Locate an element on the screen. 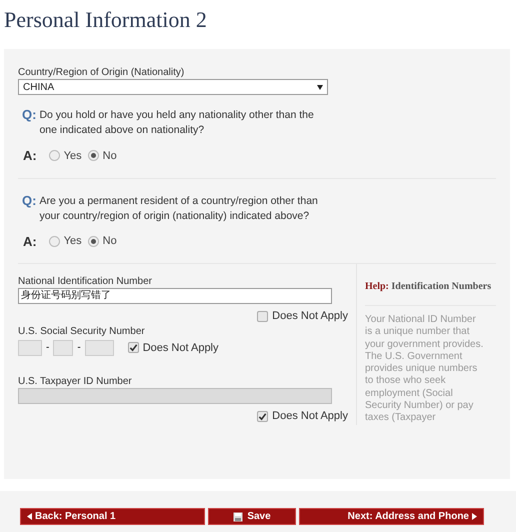  next-button: Next: Address and Phone is located at coordinates (391, 516).